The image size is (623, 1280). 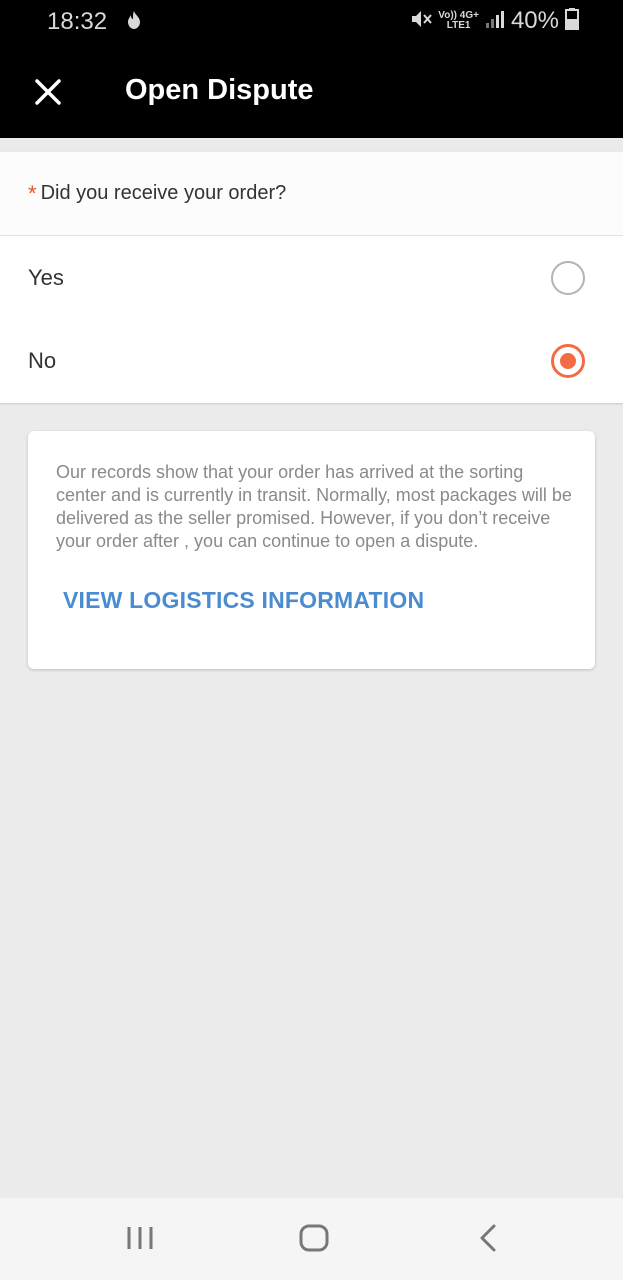 I want to click on status-icons: Vo)) 4G+ LTE1 40%, so click(x=494, y=21).